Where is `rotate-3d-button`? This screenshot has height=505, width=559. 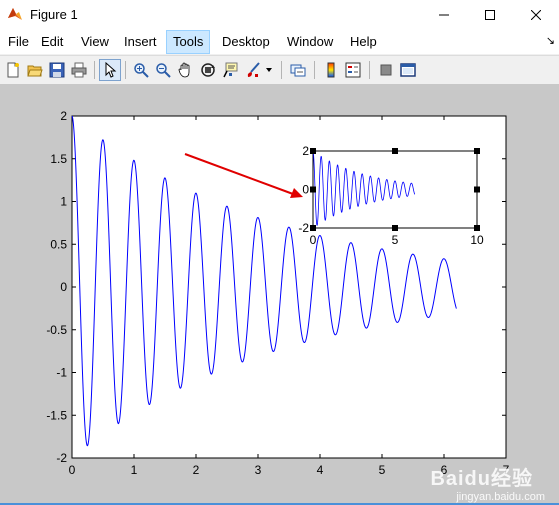
rotate-3d-button is located at coordinates (208, 70).